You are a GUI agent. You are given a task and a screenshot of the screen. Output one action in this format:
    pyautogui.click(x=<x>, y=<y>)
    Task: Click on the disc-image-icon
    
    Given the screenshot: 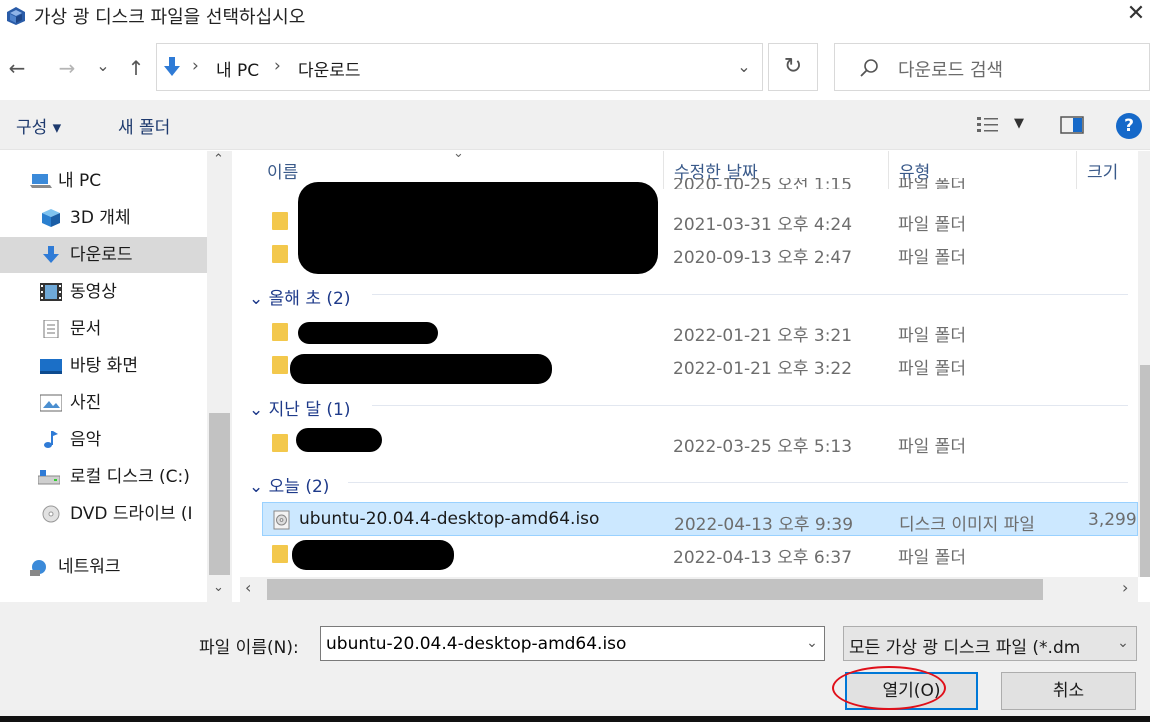 What is the action you would take?
    pyautogui.click(x=281, y=520)
    